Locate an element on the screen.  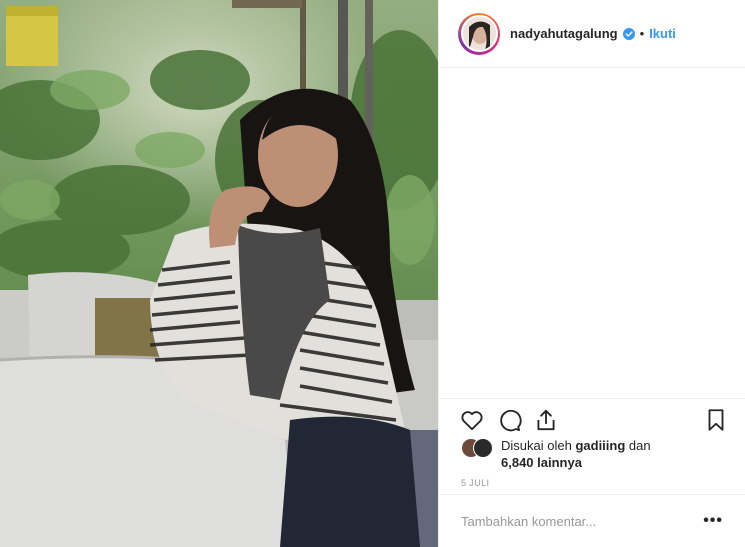
comment-input is located at coordinates (582, 521).